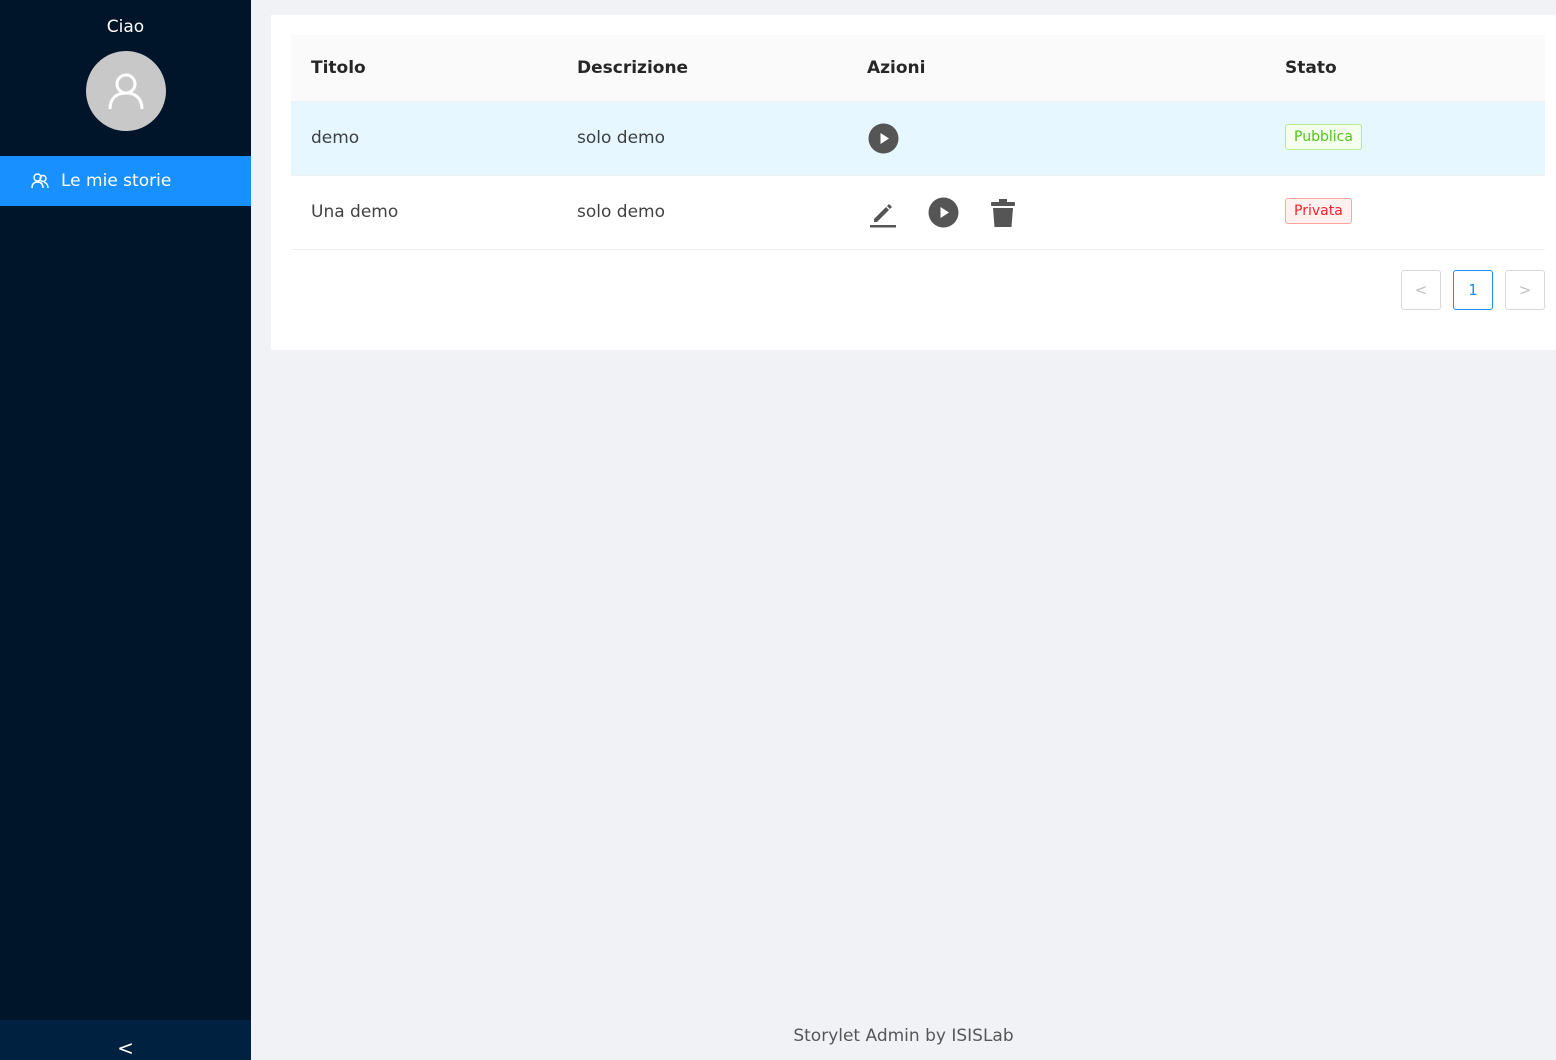 The width and height of the screenshot is (1556, 1060). Describe the element at coordinates (903, 1036) in the screenshot. I see `footer-text: Storylet Admin by ISISLab` at that location.